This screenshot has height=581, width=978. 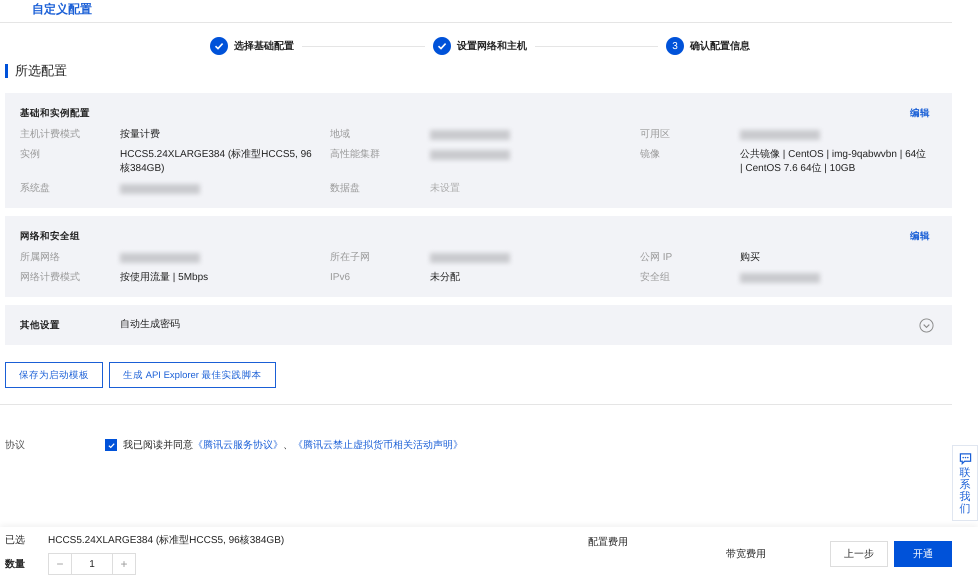 What do you see at coordinates (54, 375) in the screenshot?
I see `action-button: 保存为启动模板` at bounding box center [54, 375].